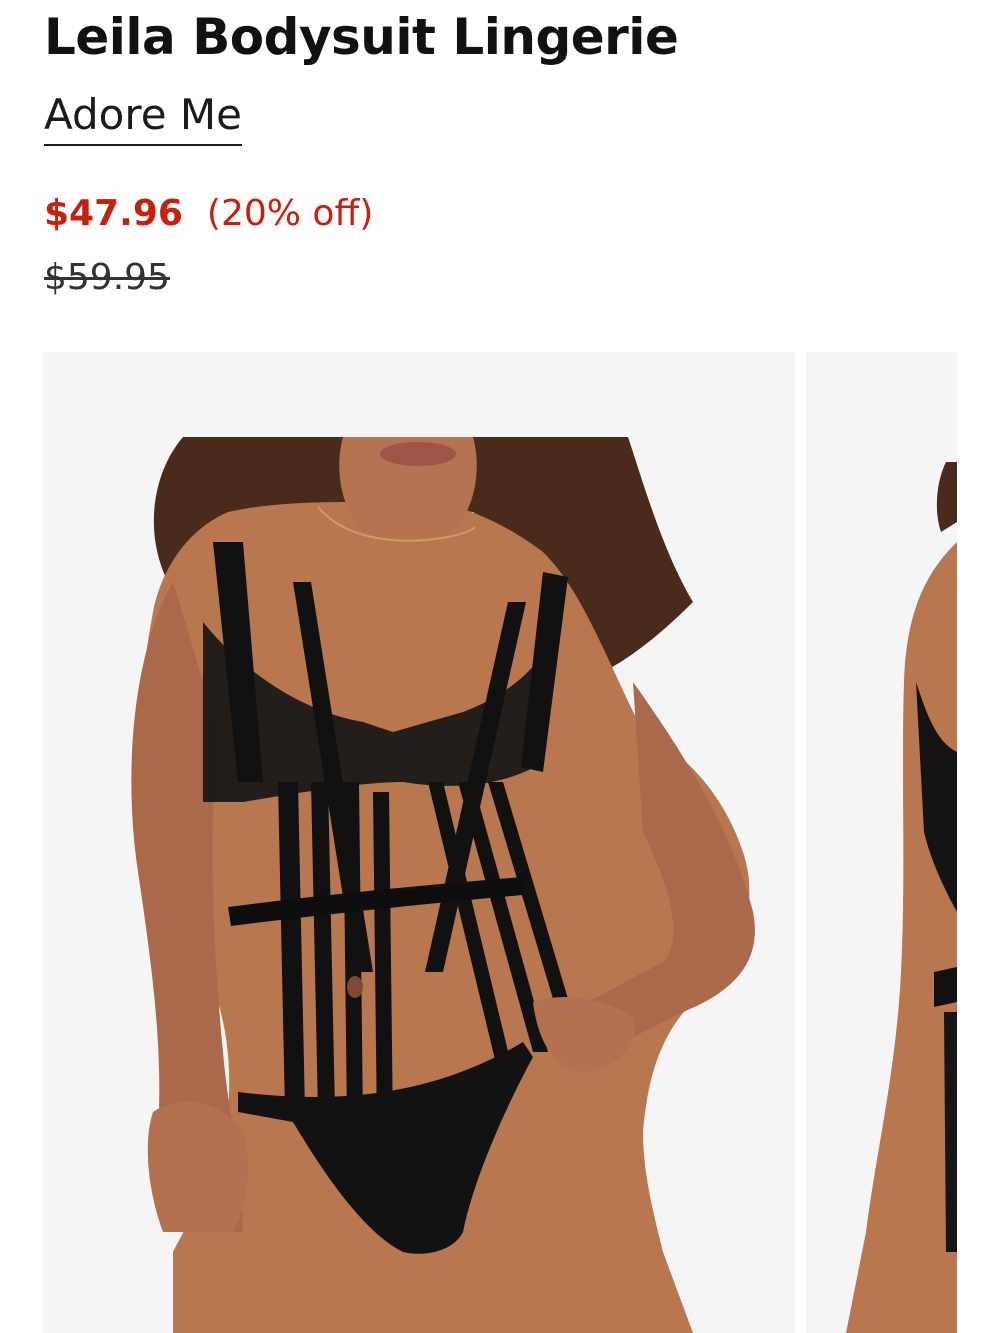  I want to click on product-image-next, so click(881, 842).